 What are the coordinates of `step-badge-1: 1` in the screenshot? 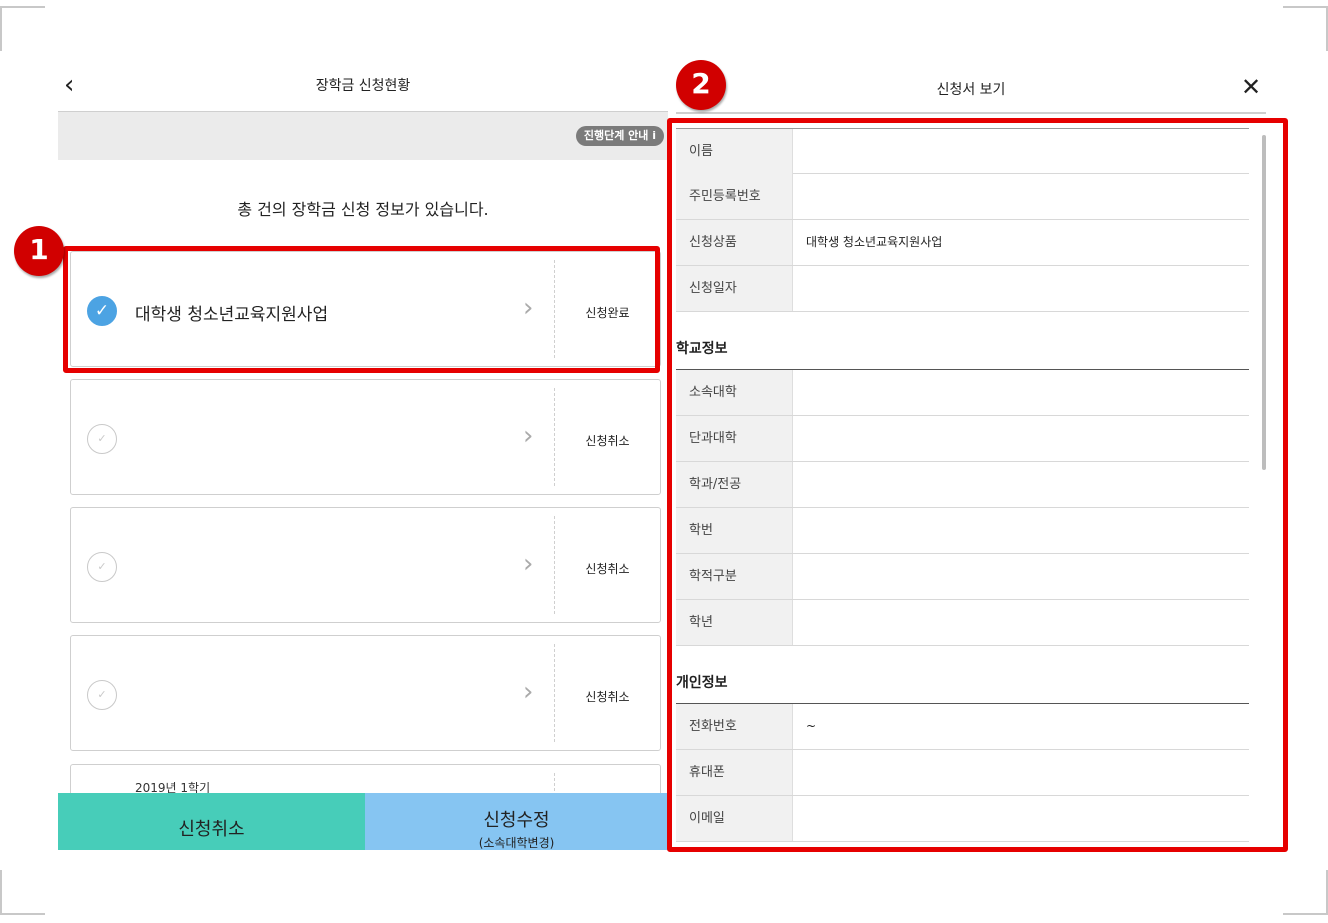 It's located at (39, 251).